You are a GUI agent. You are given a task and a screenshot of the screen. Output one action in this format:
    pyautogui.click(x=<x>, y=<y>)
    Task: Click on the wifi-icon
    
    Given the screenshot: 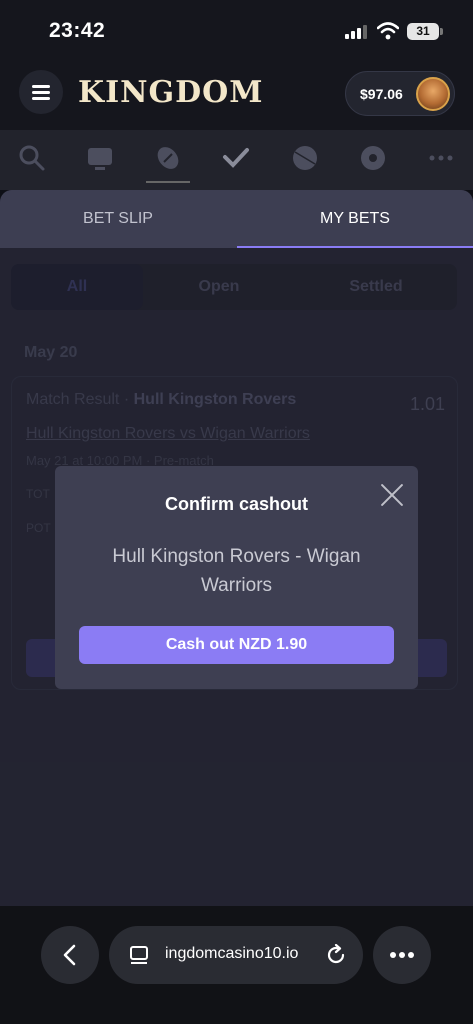 What is the action you would take?
    pyautogui.click(x=388, y=31)
    